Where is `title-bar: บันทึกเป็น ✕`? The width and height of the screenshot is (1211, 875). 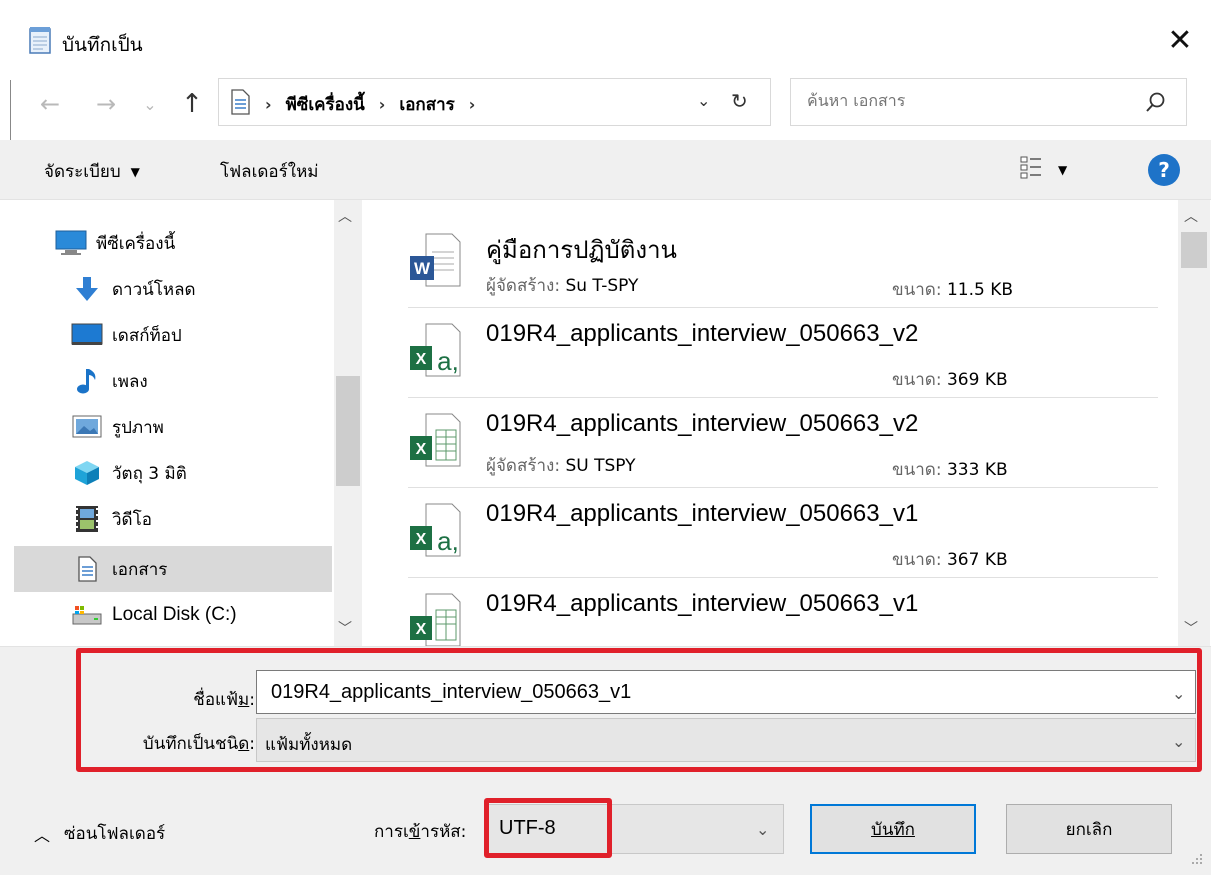 title-bar: บันทึกเป็น ✕ is located at coordinates (605, 40).